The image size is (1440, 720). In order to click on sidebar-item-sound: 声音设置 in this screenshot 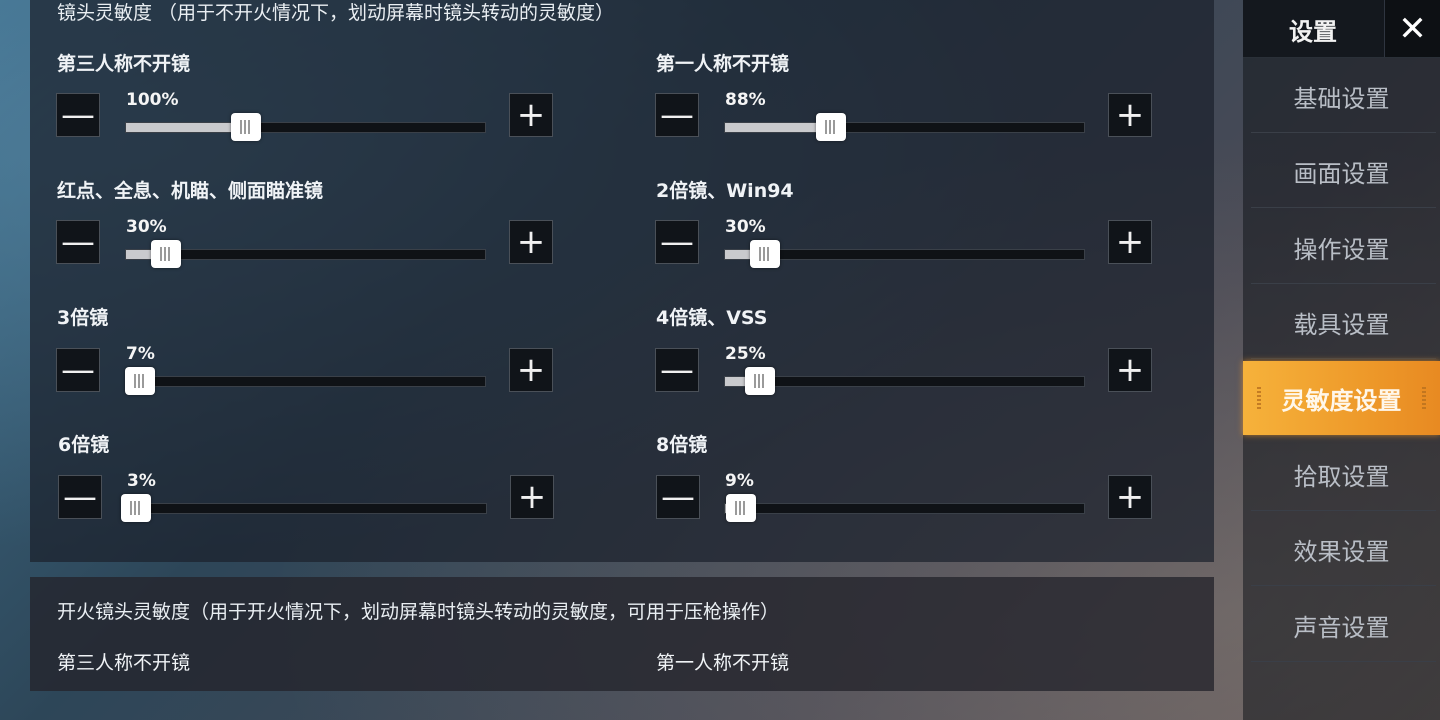, I will do `click(1341, 625)`.